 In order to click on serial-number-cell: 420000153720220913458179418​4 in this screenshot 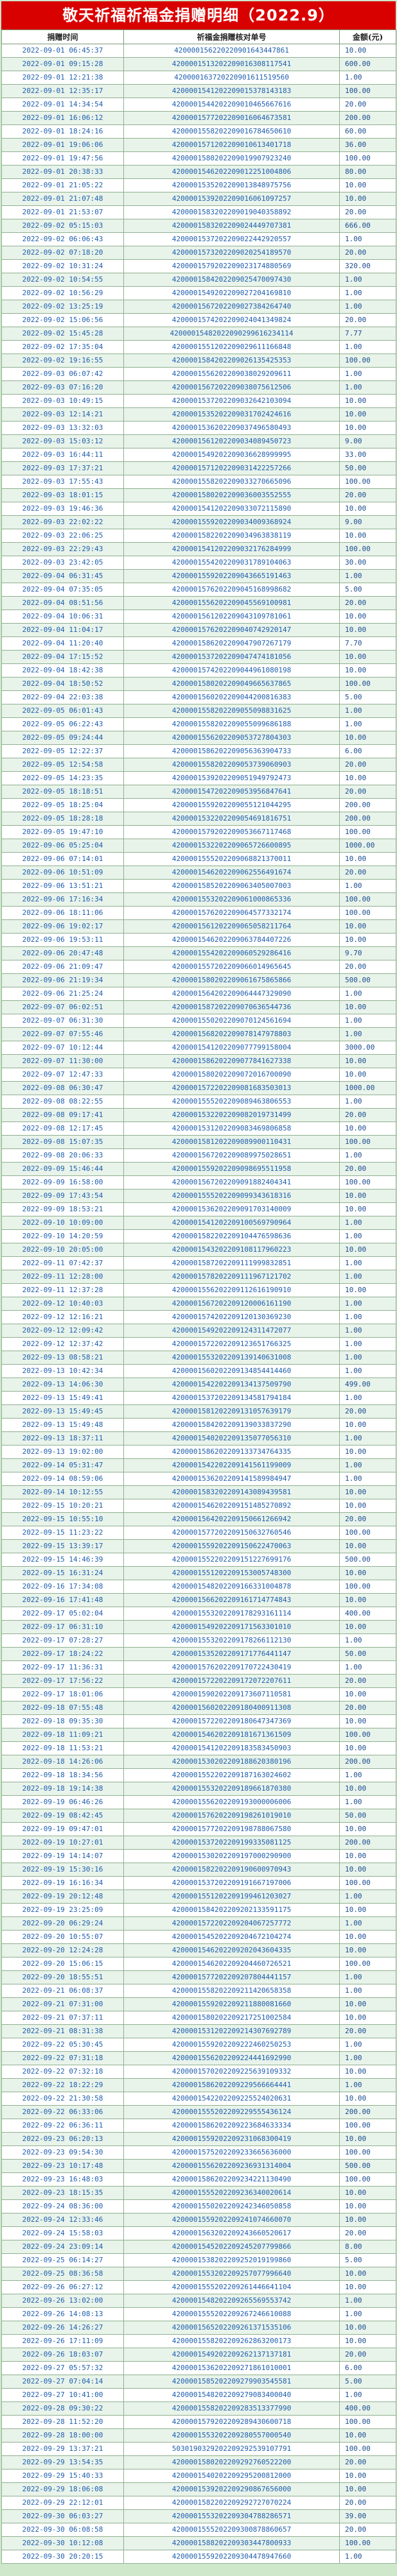, I will do `click(231, 1398)`.